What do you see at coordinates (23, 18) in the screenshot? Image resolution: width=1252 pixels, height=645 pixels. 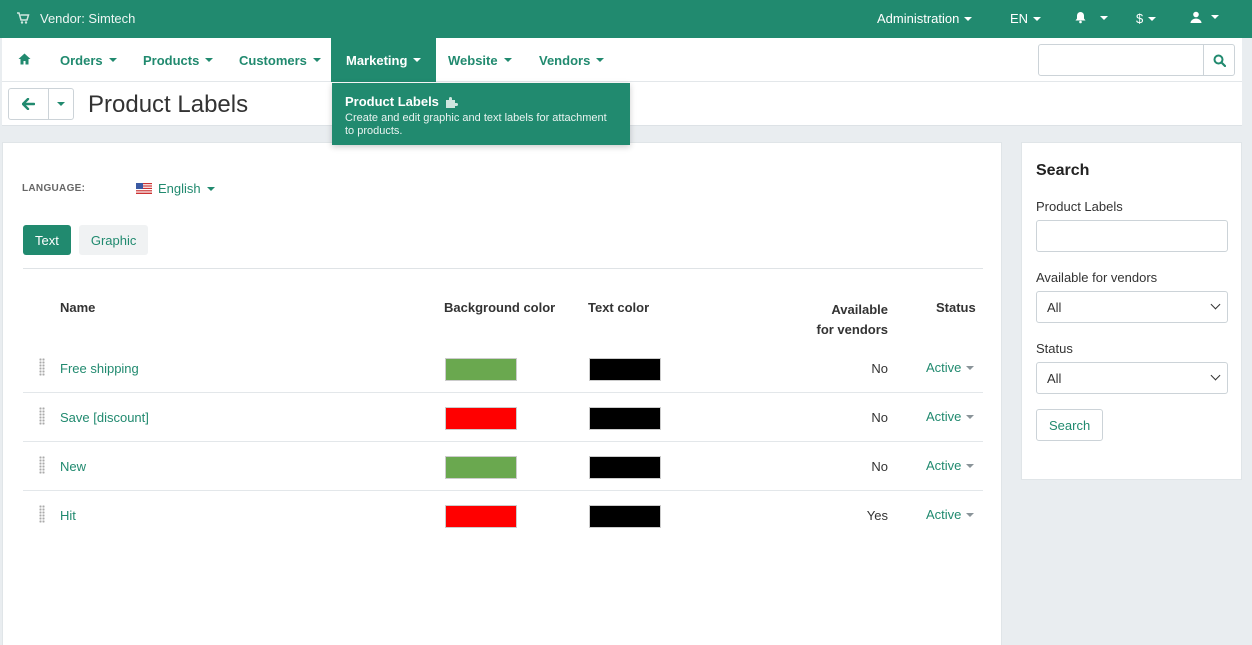 I see `cart-icon` at bounding box center [23, 18].